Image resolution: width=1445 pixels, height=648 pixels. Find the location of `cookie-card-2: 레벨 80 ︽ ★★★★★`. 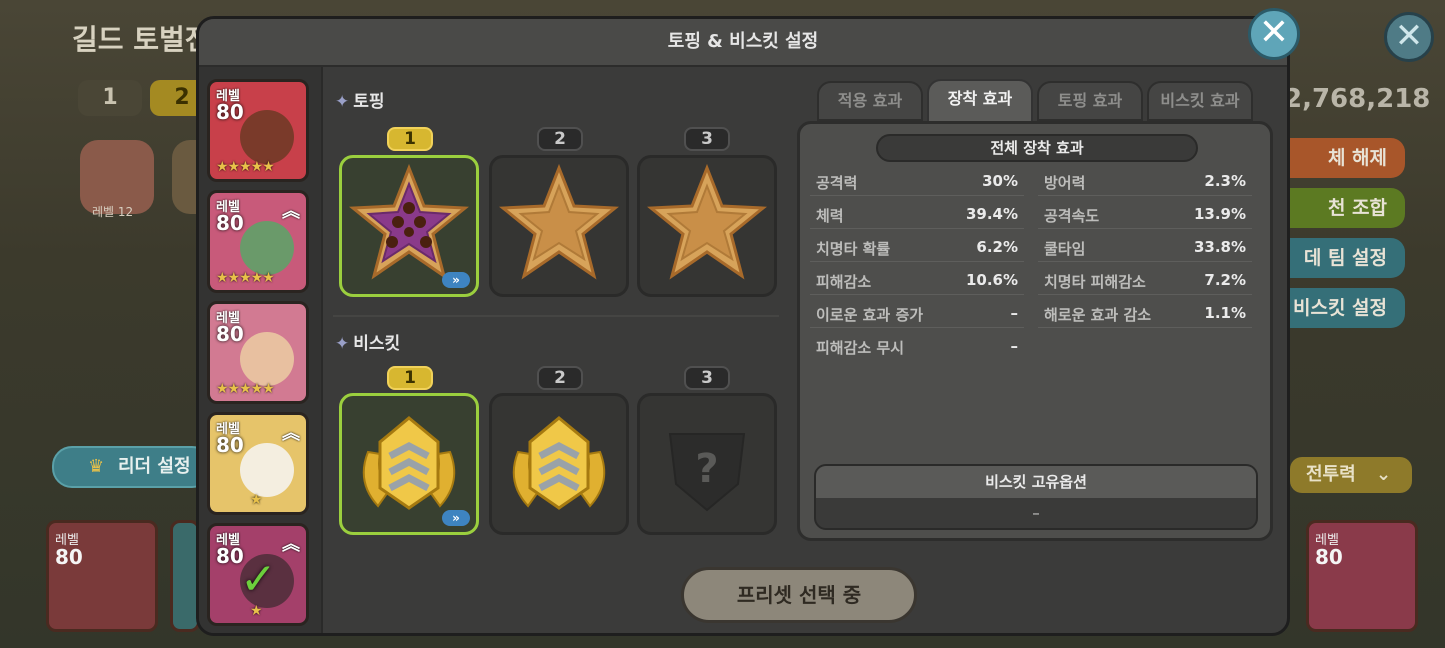

cookie-card-2: 레벨 80 ︽ ★★★★★ is located at coordinates (258, 241).